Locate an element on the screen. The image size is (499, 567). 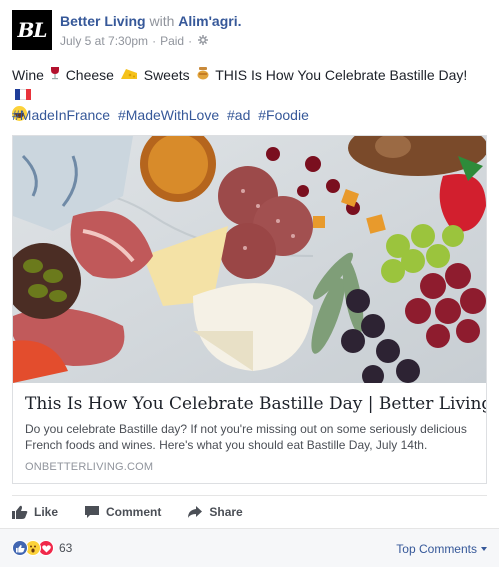
top-comments-dropdown: Top Comments is located at coordinates (441, 549).